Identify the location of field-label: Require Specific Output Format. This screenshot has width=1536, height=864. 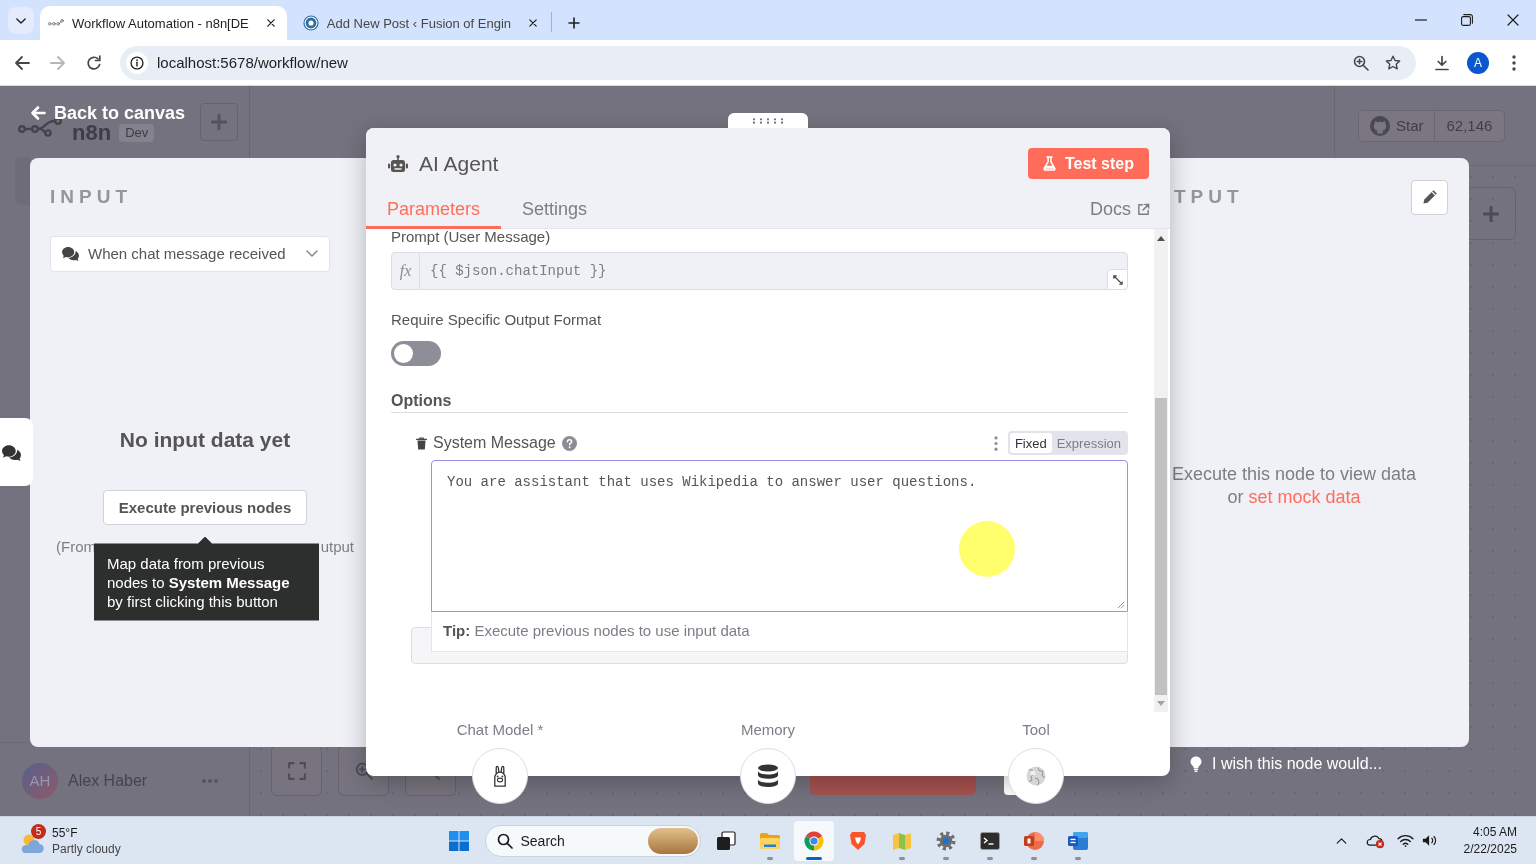
(497, 320).